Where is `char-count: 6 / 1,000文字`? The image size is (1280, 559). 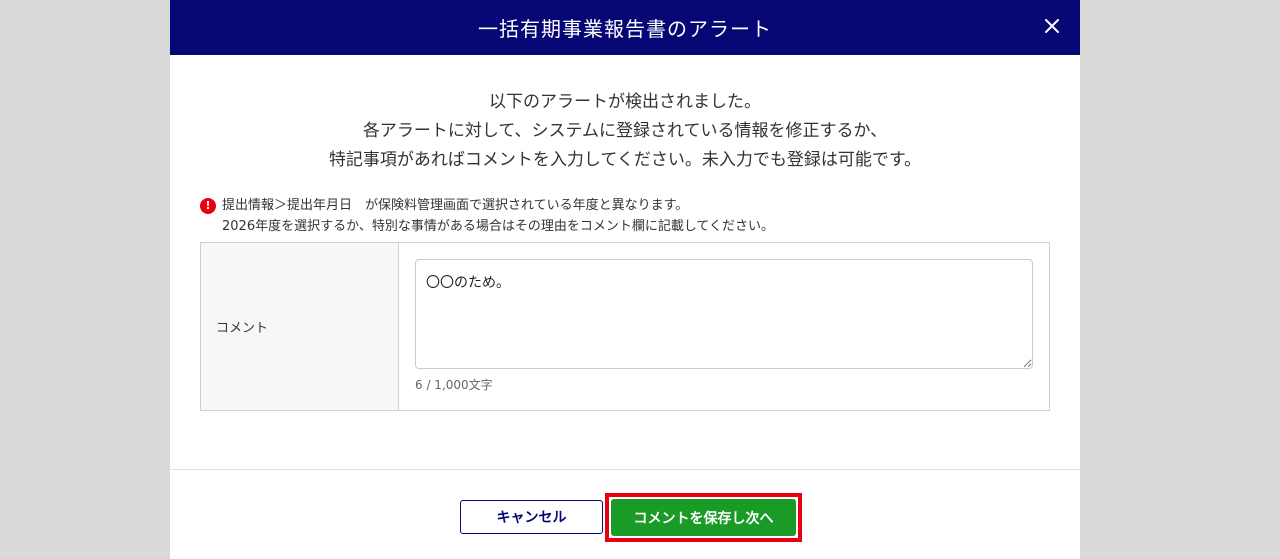
char-count: 6 / 1,000文字 is located at coordinates (454, 385).